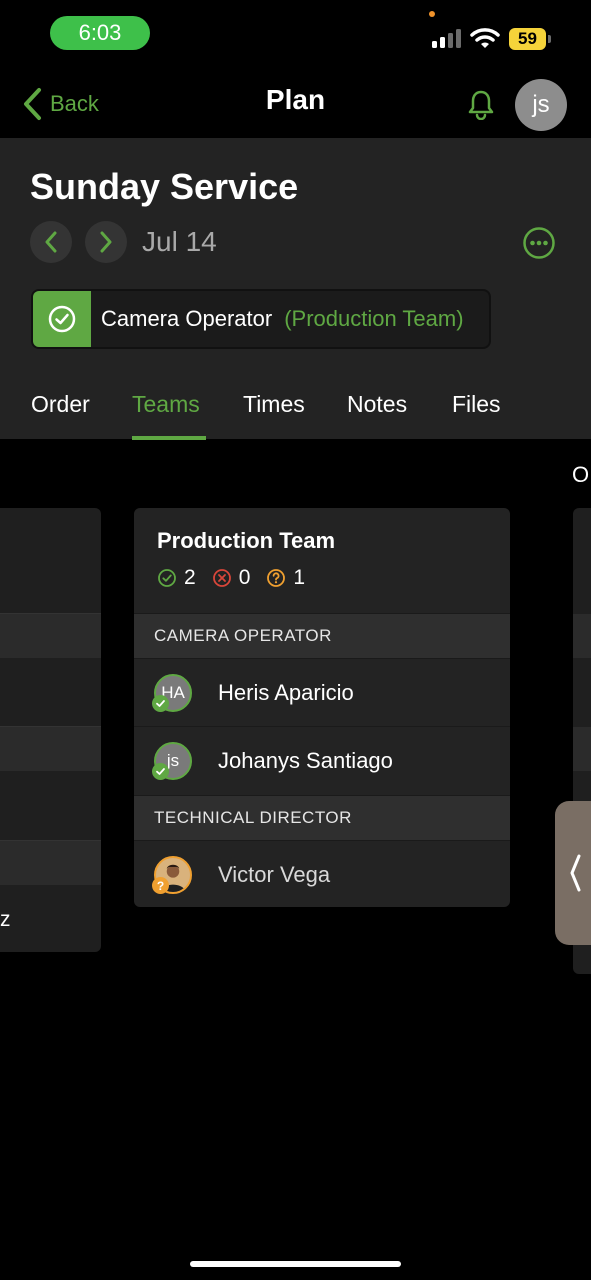  Describe the element at coordinates (221, 578) in the screenshot. I see `x-circle-icon` at that location.